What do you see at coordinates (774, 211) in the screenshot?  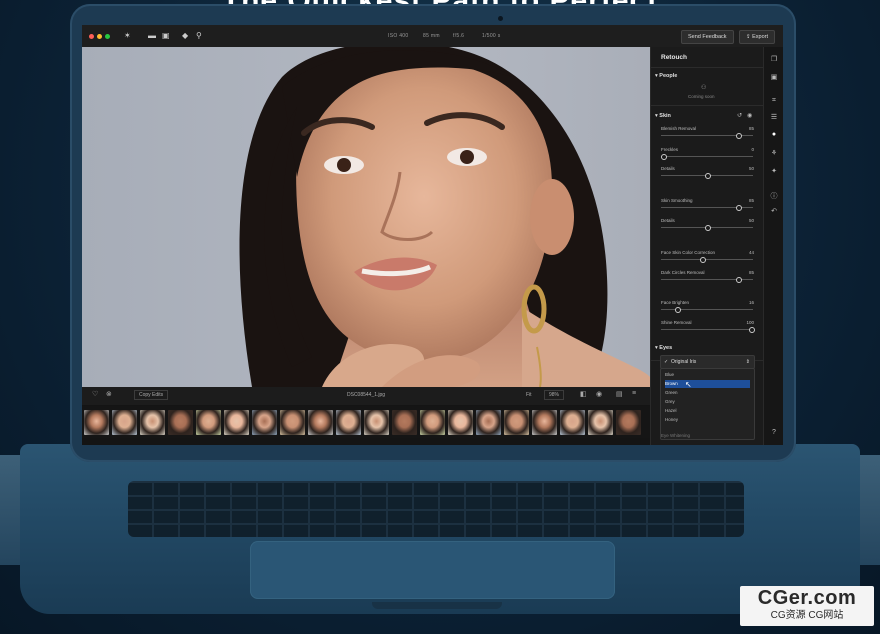 I see `history-icon: ↶` at bounding box center [774, 211].